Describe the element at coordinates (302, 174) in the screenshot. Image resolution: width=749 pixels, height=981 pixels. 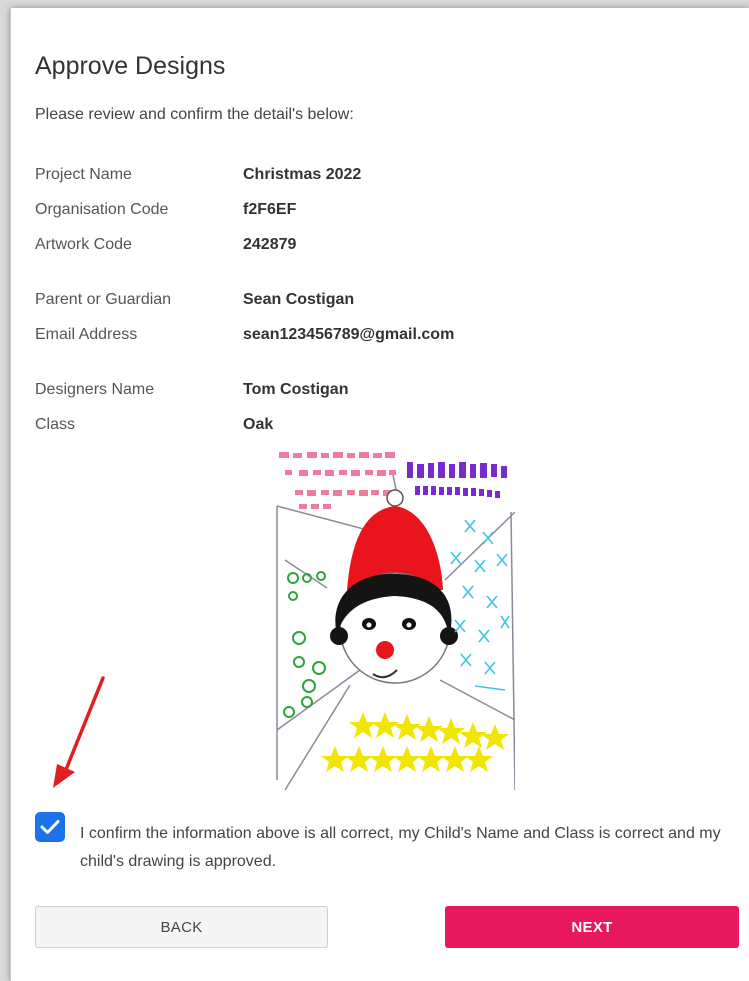
I see `detail-value: Christmas 2022` at that location.